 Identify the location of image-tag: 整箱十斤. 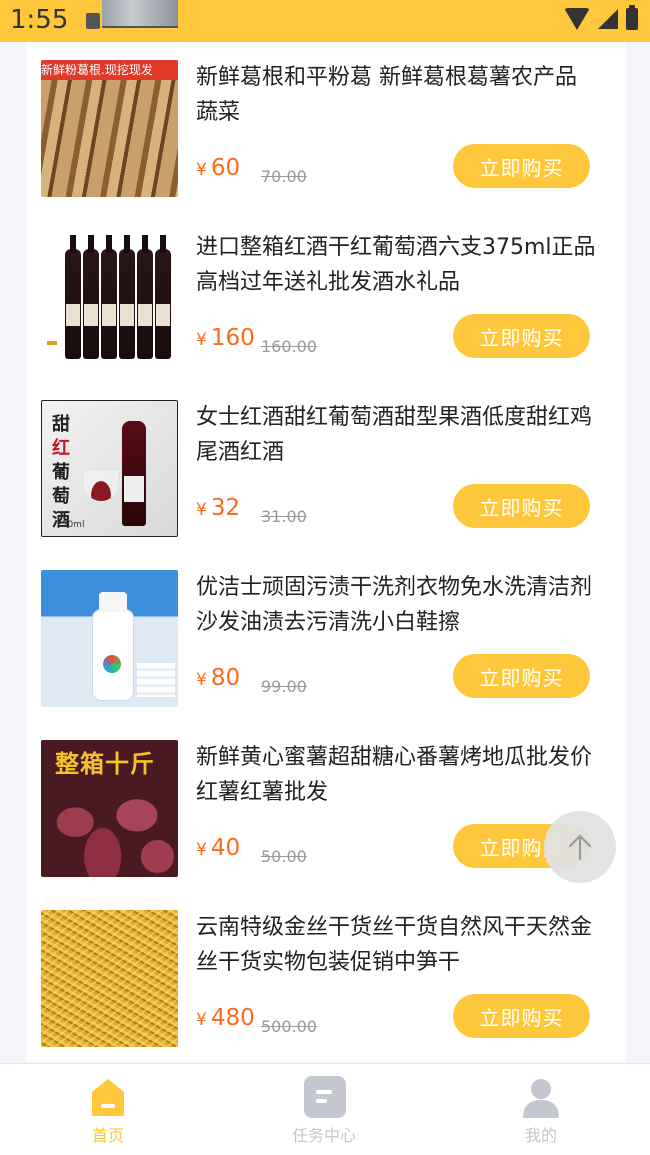
(105, 764).